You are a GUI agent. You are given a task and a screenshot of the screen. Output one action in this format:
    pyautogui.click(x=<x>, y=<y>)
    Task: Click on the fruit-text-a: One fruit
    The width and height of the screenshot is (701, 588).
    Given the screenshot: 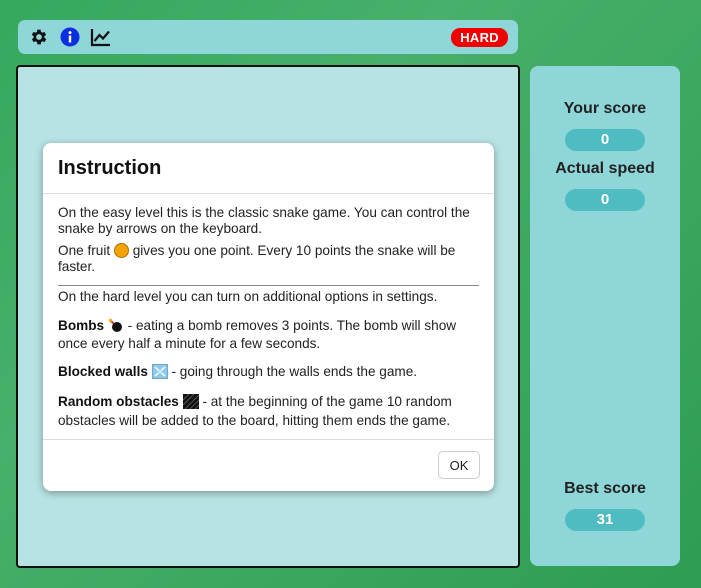 What is the action you would take?
    pyautogui.click(x=84, y=250)
    